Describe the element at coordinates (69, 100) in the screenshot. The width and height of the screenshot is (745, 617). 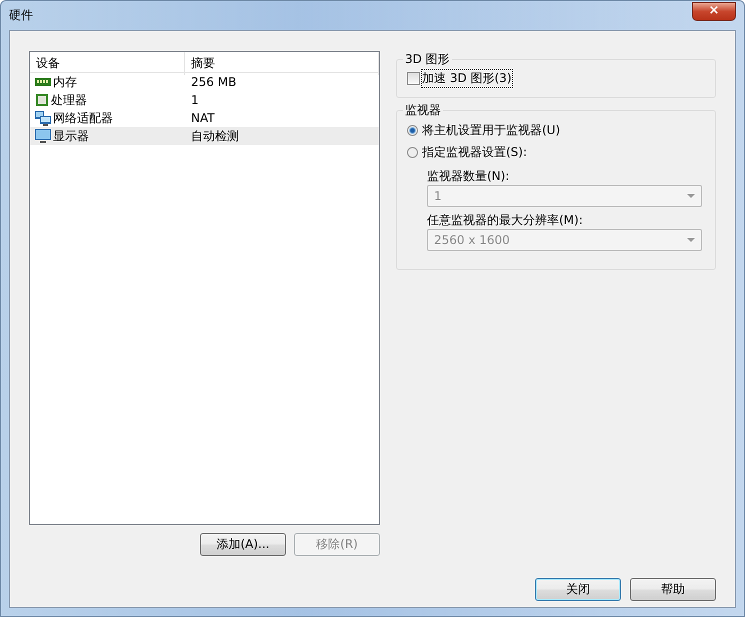
I see `device-name: 处理器` at that location.